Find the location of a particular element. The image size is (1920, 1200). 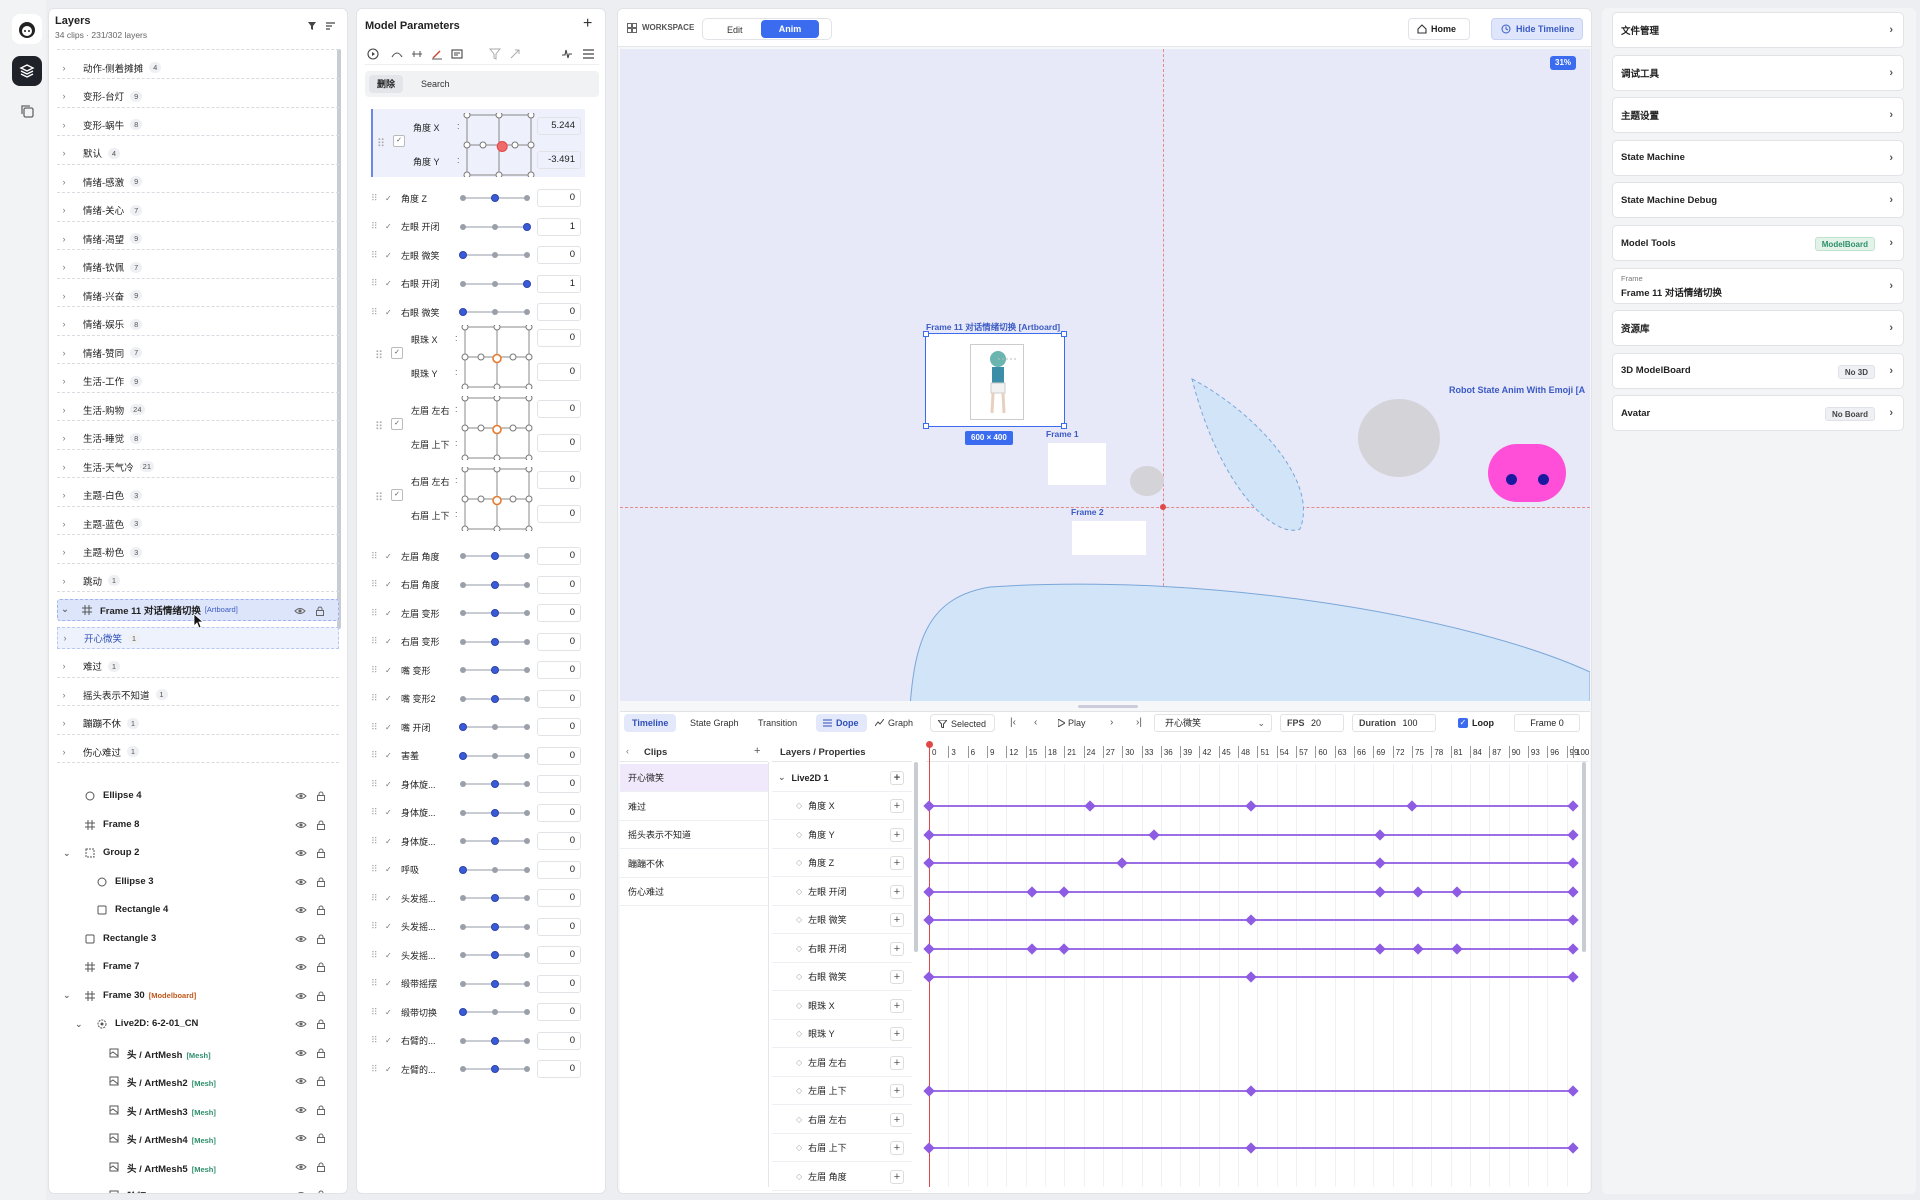

blue-leaf-shape is located at coordinates (1255, 454).